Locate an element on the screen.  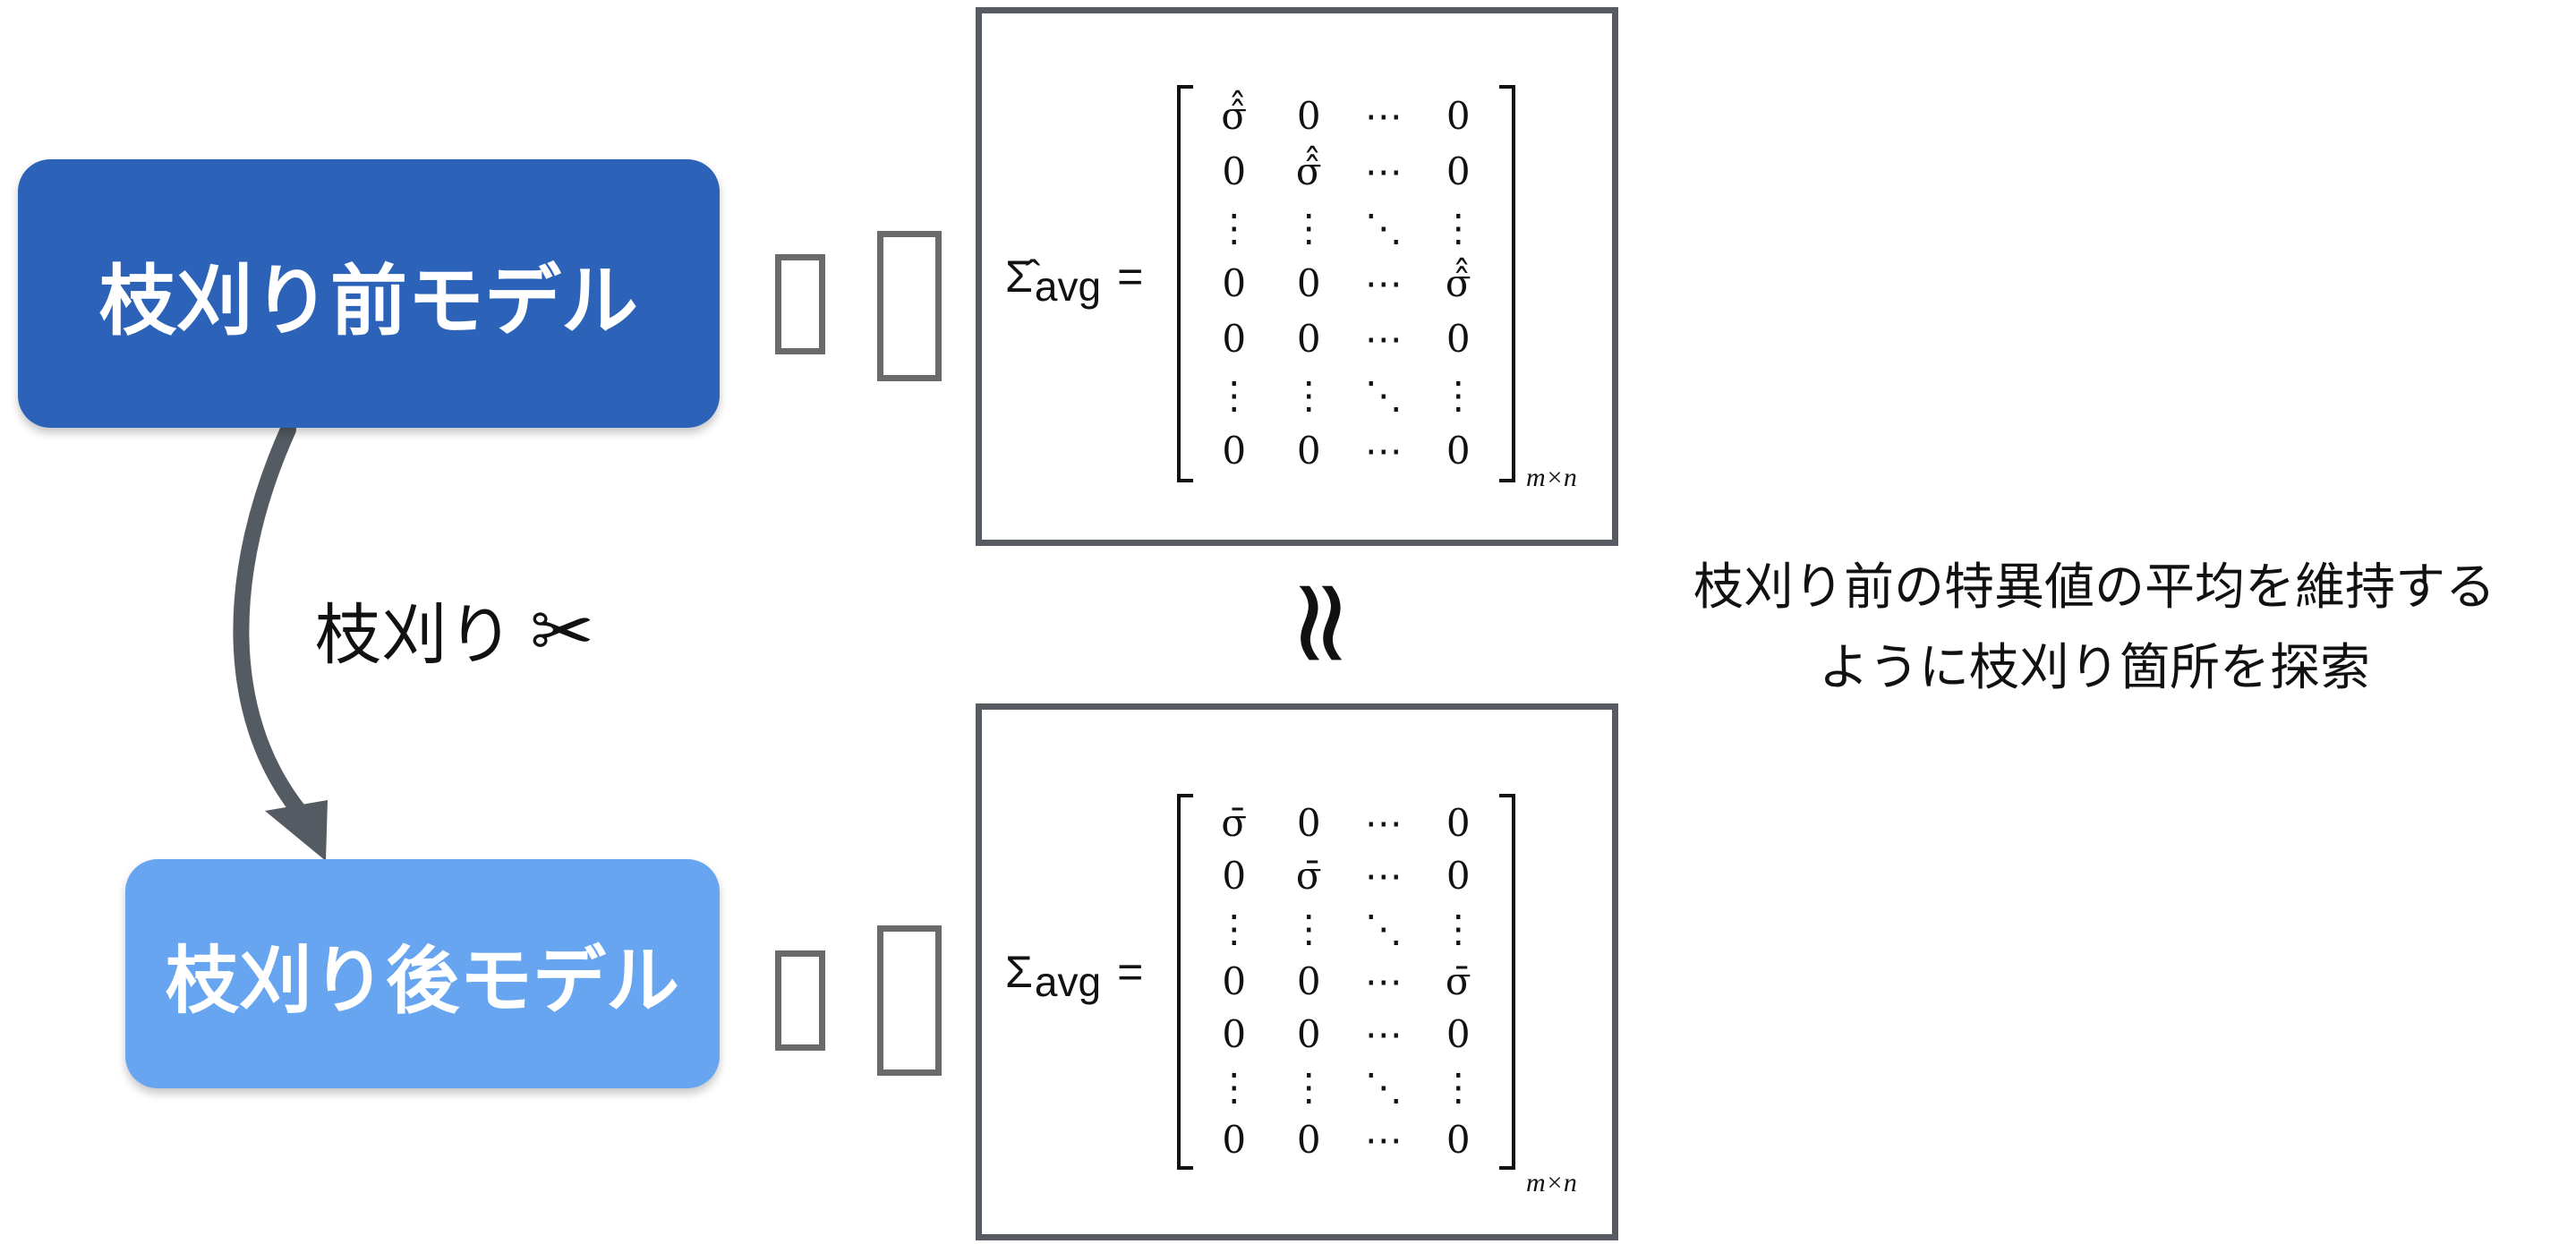
matrix-lhs-after: Σavg = is located at coordinates (1074, 972).